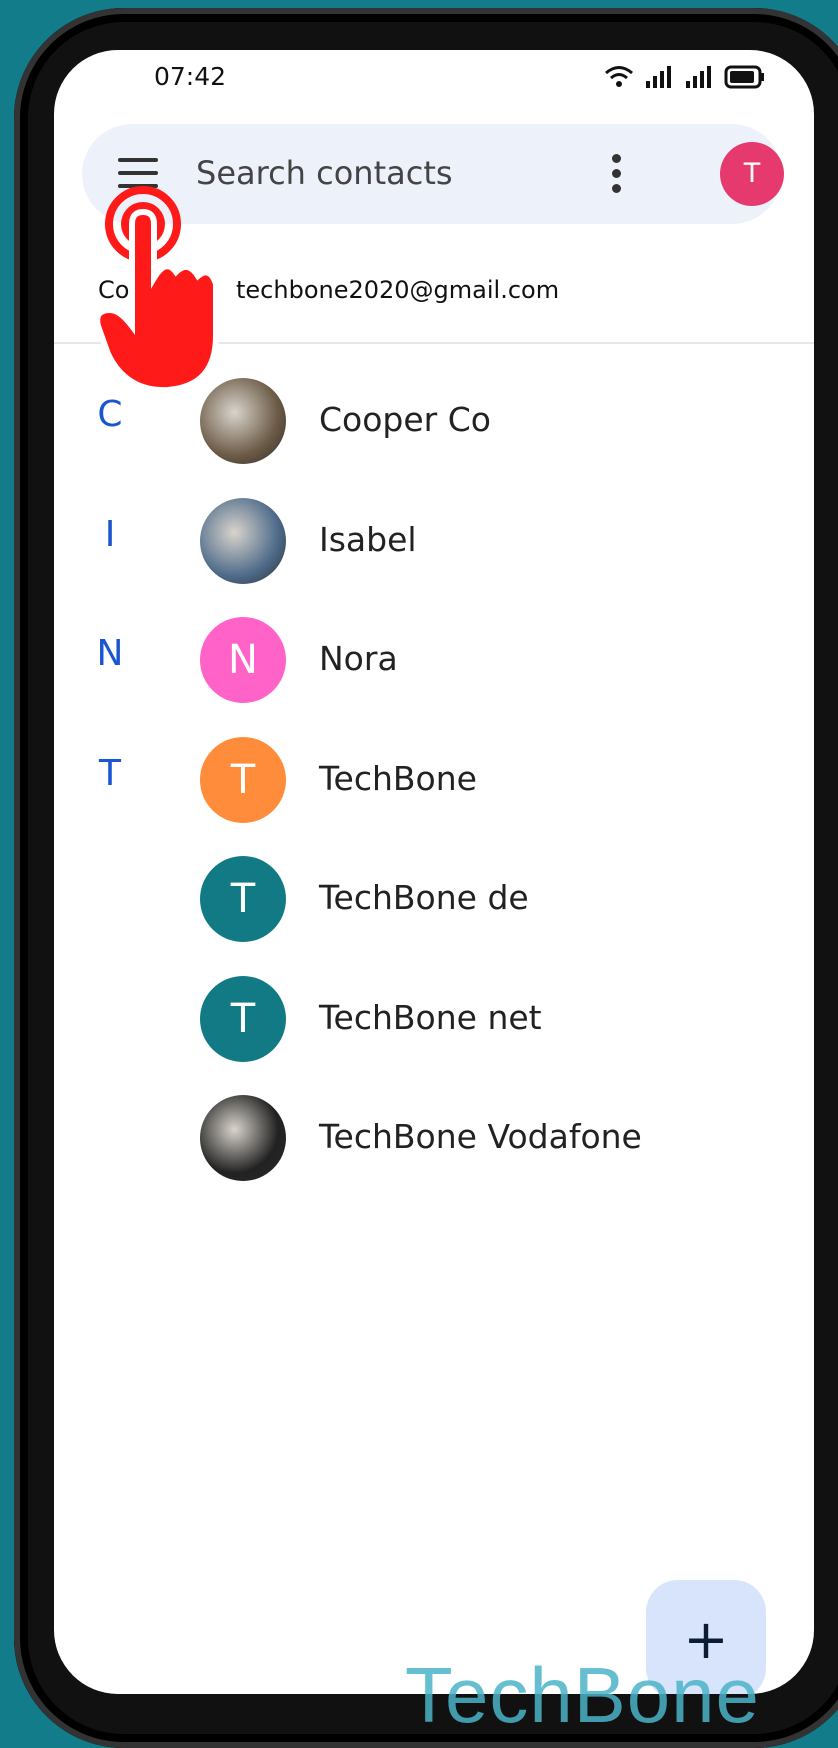 This screenshot has width=838, height=1748. I want to click on contact-name: TechBone net, so click(430, 1017).